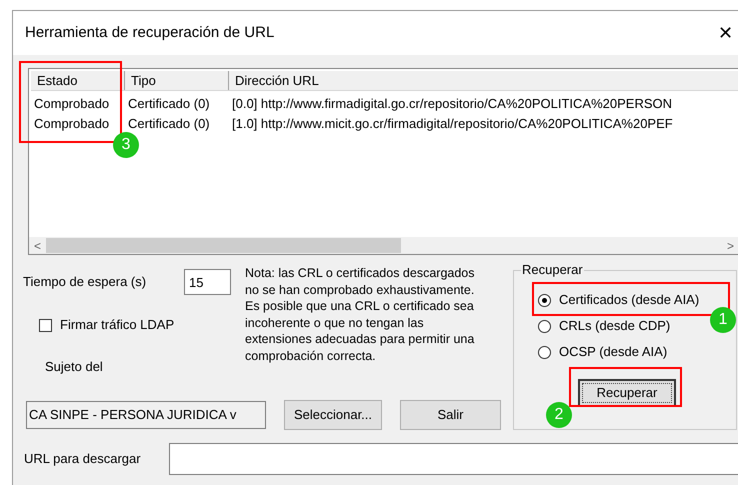  What do you see at coordinates (223, 245) in the screenshot?
I see `scroll-thumb` at bounding box center [223, 245].